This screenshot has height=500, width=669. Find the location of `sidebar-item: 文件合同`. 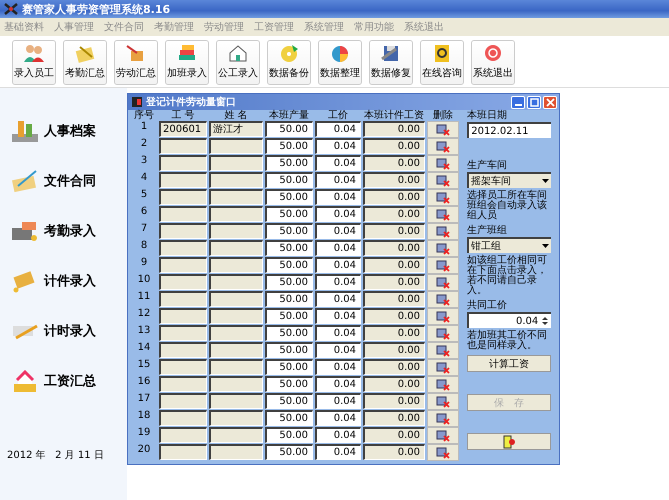

sidebar-item: 文件合同 is located at coordinates (70, 181).